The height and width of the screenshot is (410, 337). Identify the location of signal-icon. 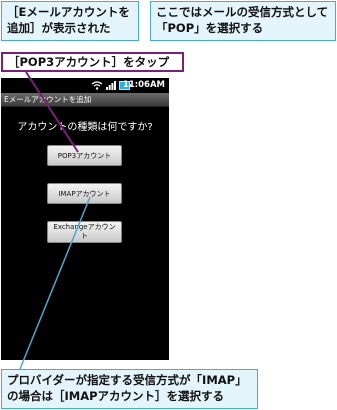
(111, 85).